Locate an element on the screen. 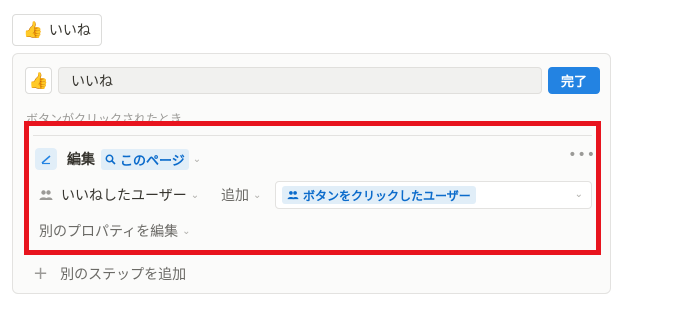  button-name-input is located at coordinates (300, 80).